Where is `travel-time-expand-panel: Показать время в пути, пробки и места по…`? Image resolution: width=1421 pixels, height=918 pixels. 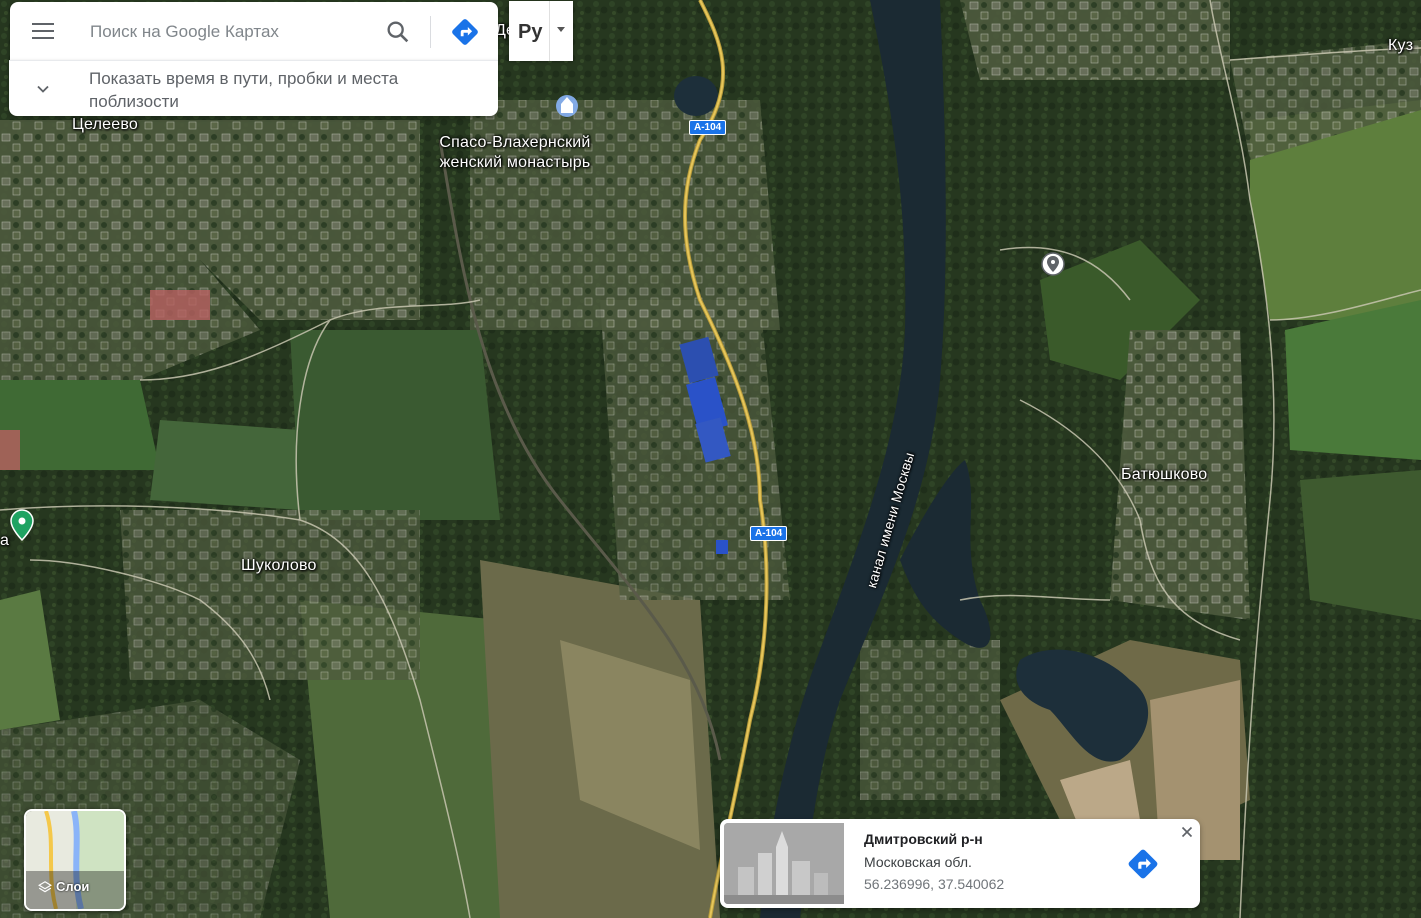
travel-time-expand-panel: Показать время в пути, пробки и места по… is located at coordinates (253, 88).